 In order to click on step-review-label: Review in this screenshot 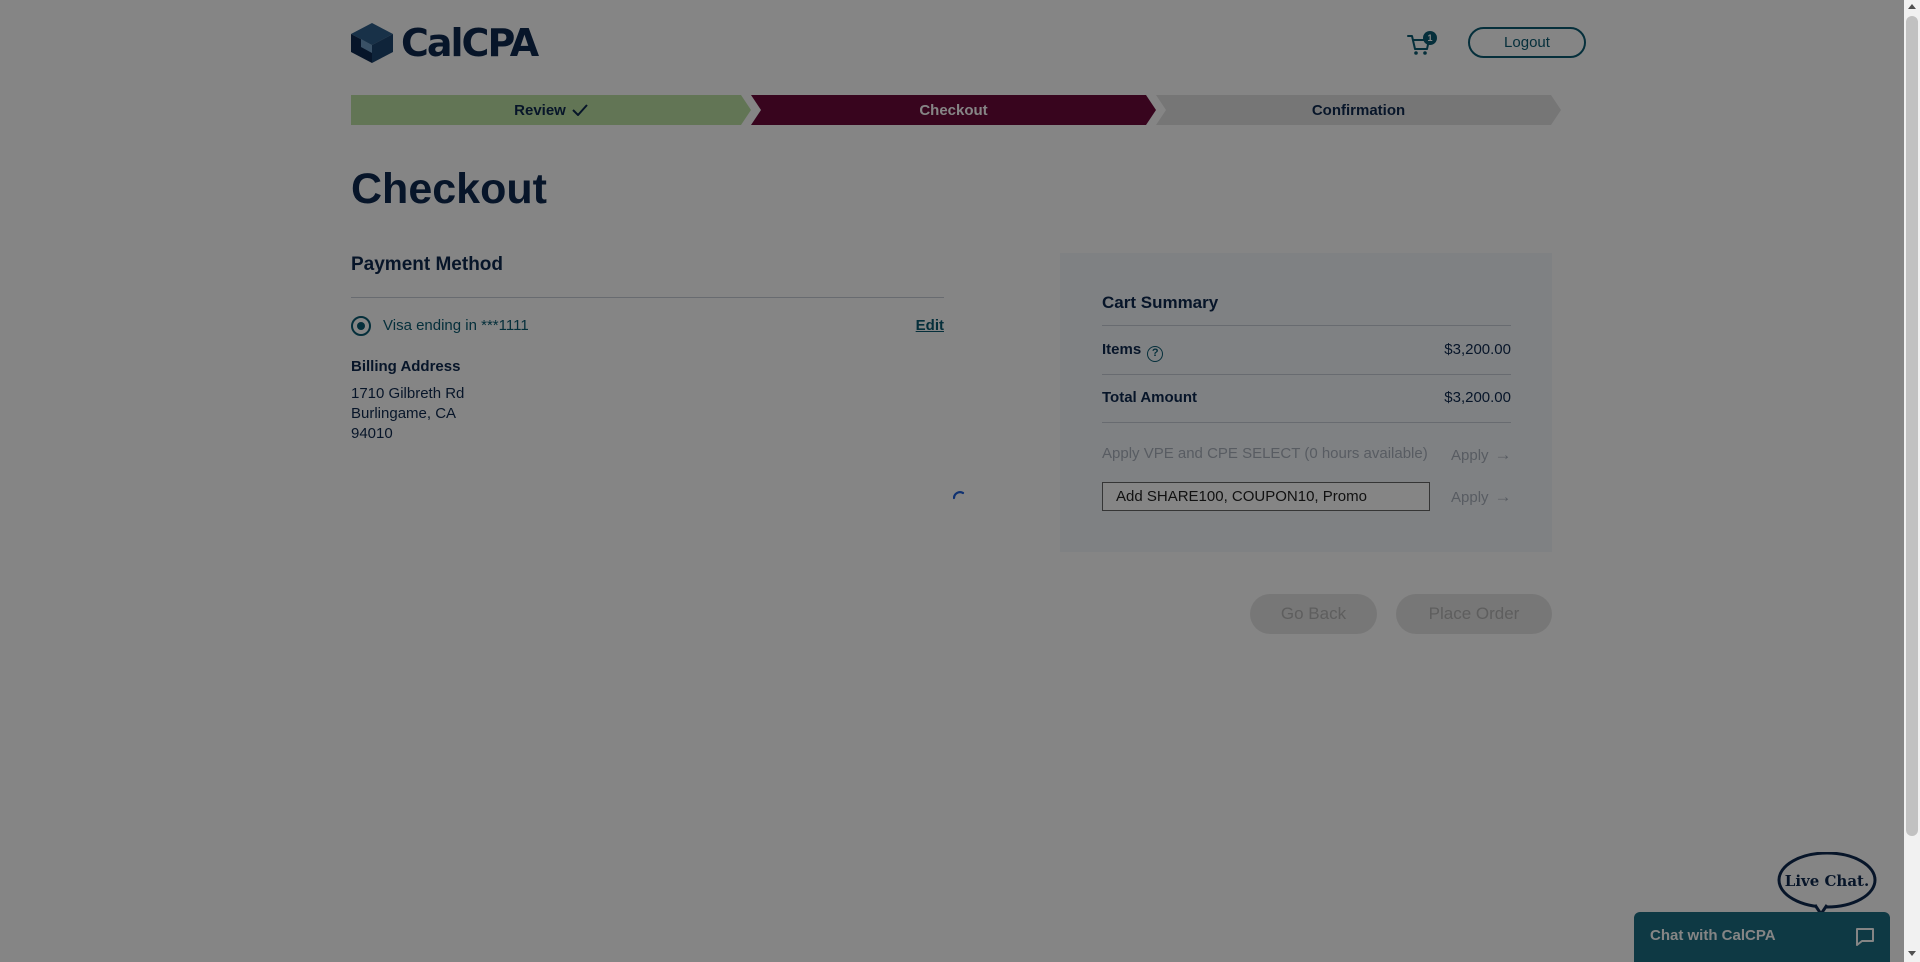, I will do `click(540, 110)`.